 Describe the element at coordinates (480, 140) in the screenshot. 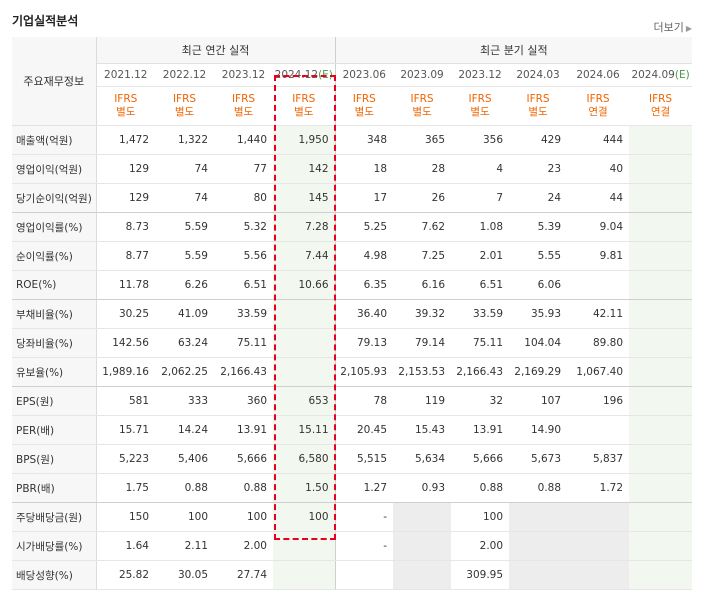

I see `table-cell: 356` at that location.